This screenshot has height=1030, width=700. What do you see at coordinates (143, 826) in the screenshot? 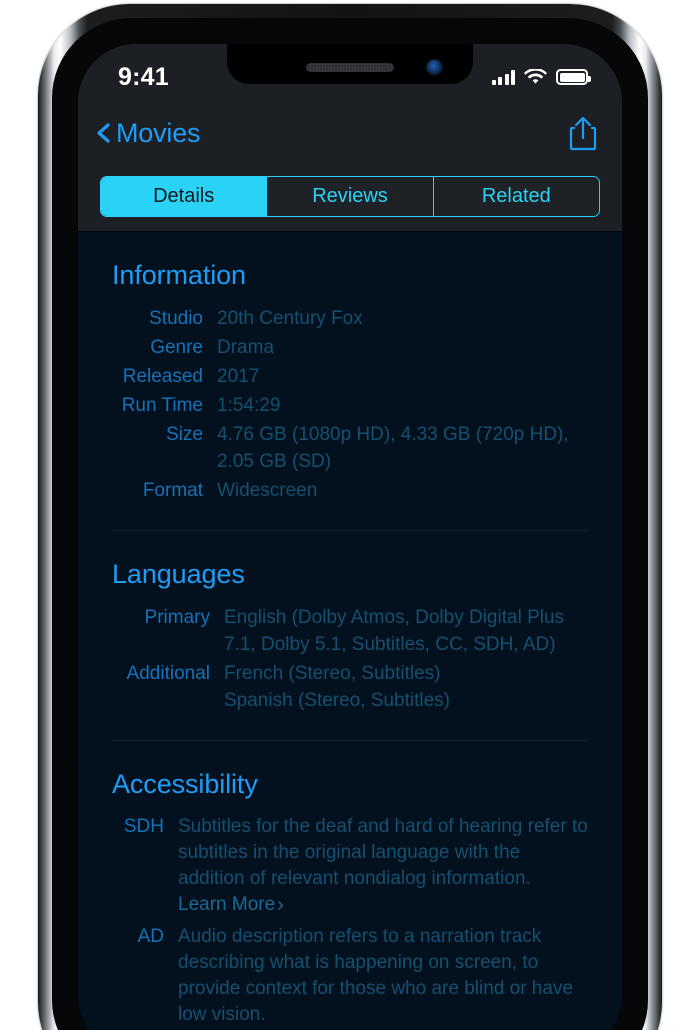
I see `accessibility-label: SDH` at bounding box center [143, 826].